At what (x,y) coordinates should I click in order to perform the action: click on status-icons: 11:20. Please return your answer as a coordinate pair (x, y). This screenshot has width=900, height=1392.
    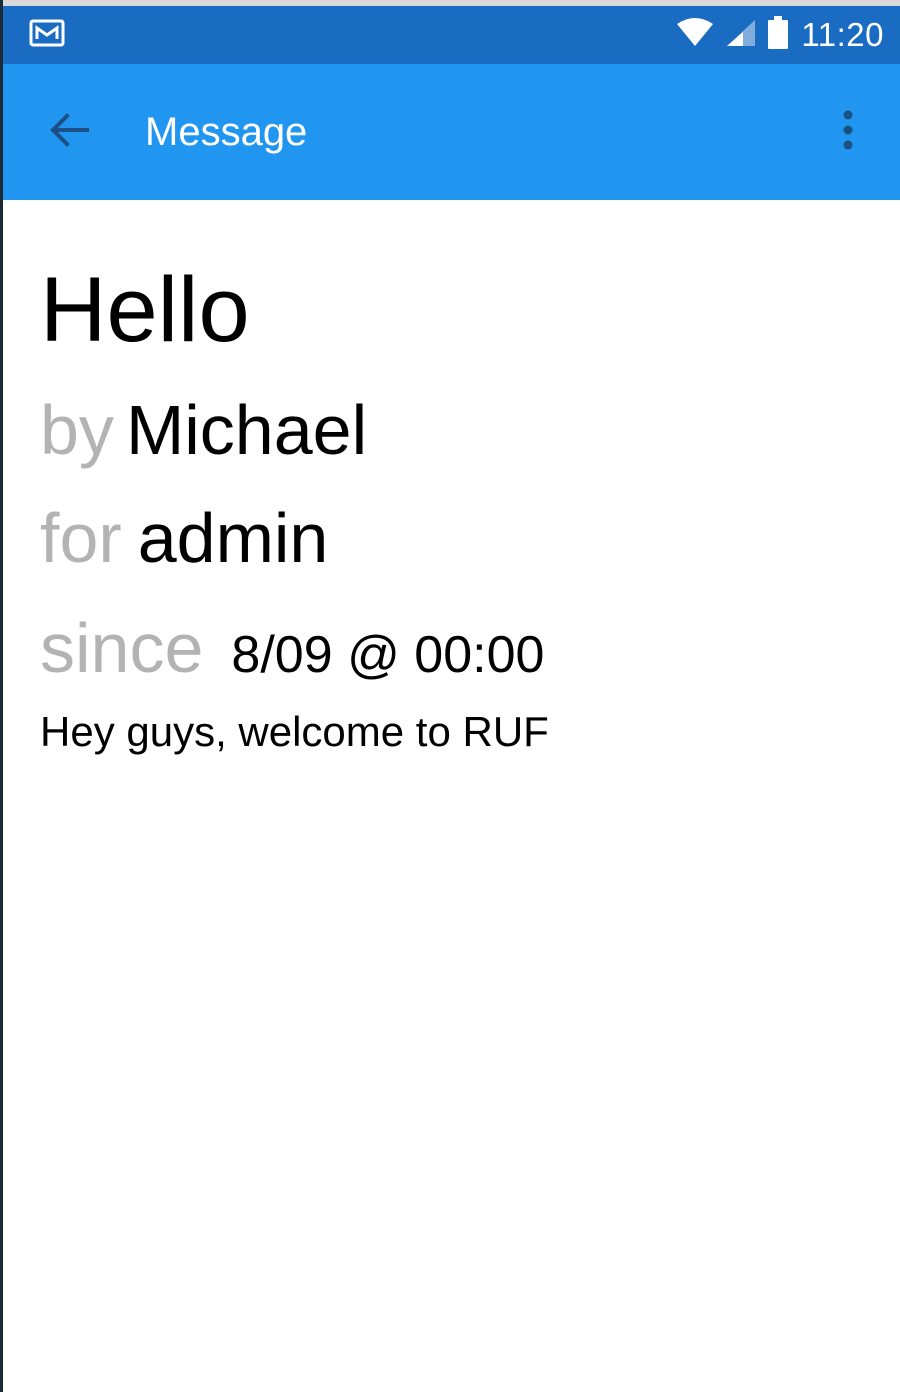
    Looking at the image, I should click on (780, 35).